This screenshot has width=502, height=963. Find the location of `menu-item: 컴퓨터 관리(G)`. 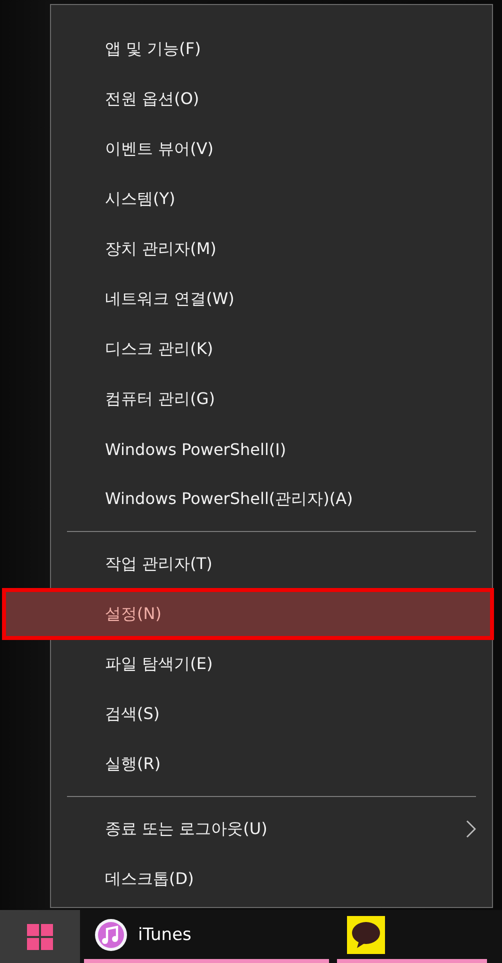

menu-item: 컴퓨터 관리(G) is located at coordinates (271, 399).